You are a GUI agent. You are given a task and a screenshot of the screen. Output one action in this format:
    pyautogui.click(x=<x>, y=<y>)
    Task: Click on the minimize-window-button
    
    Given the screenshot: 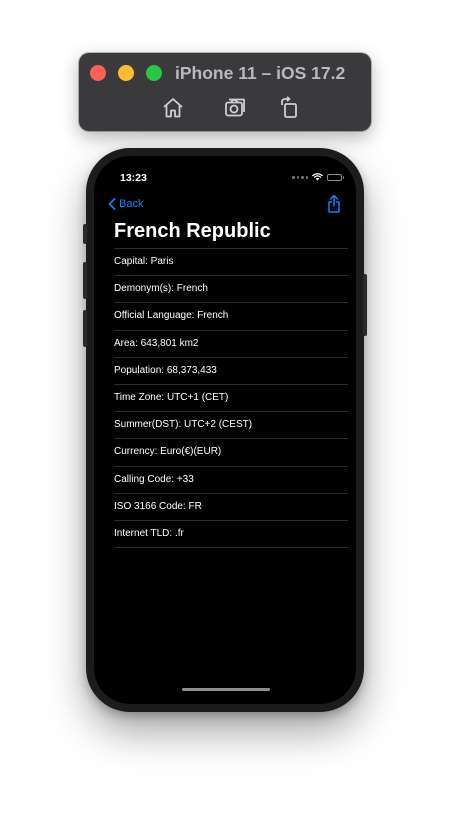 What is the action you would take?
    pyautogui.click(x=126, y=73)
    